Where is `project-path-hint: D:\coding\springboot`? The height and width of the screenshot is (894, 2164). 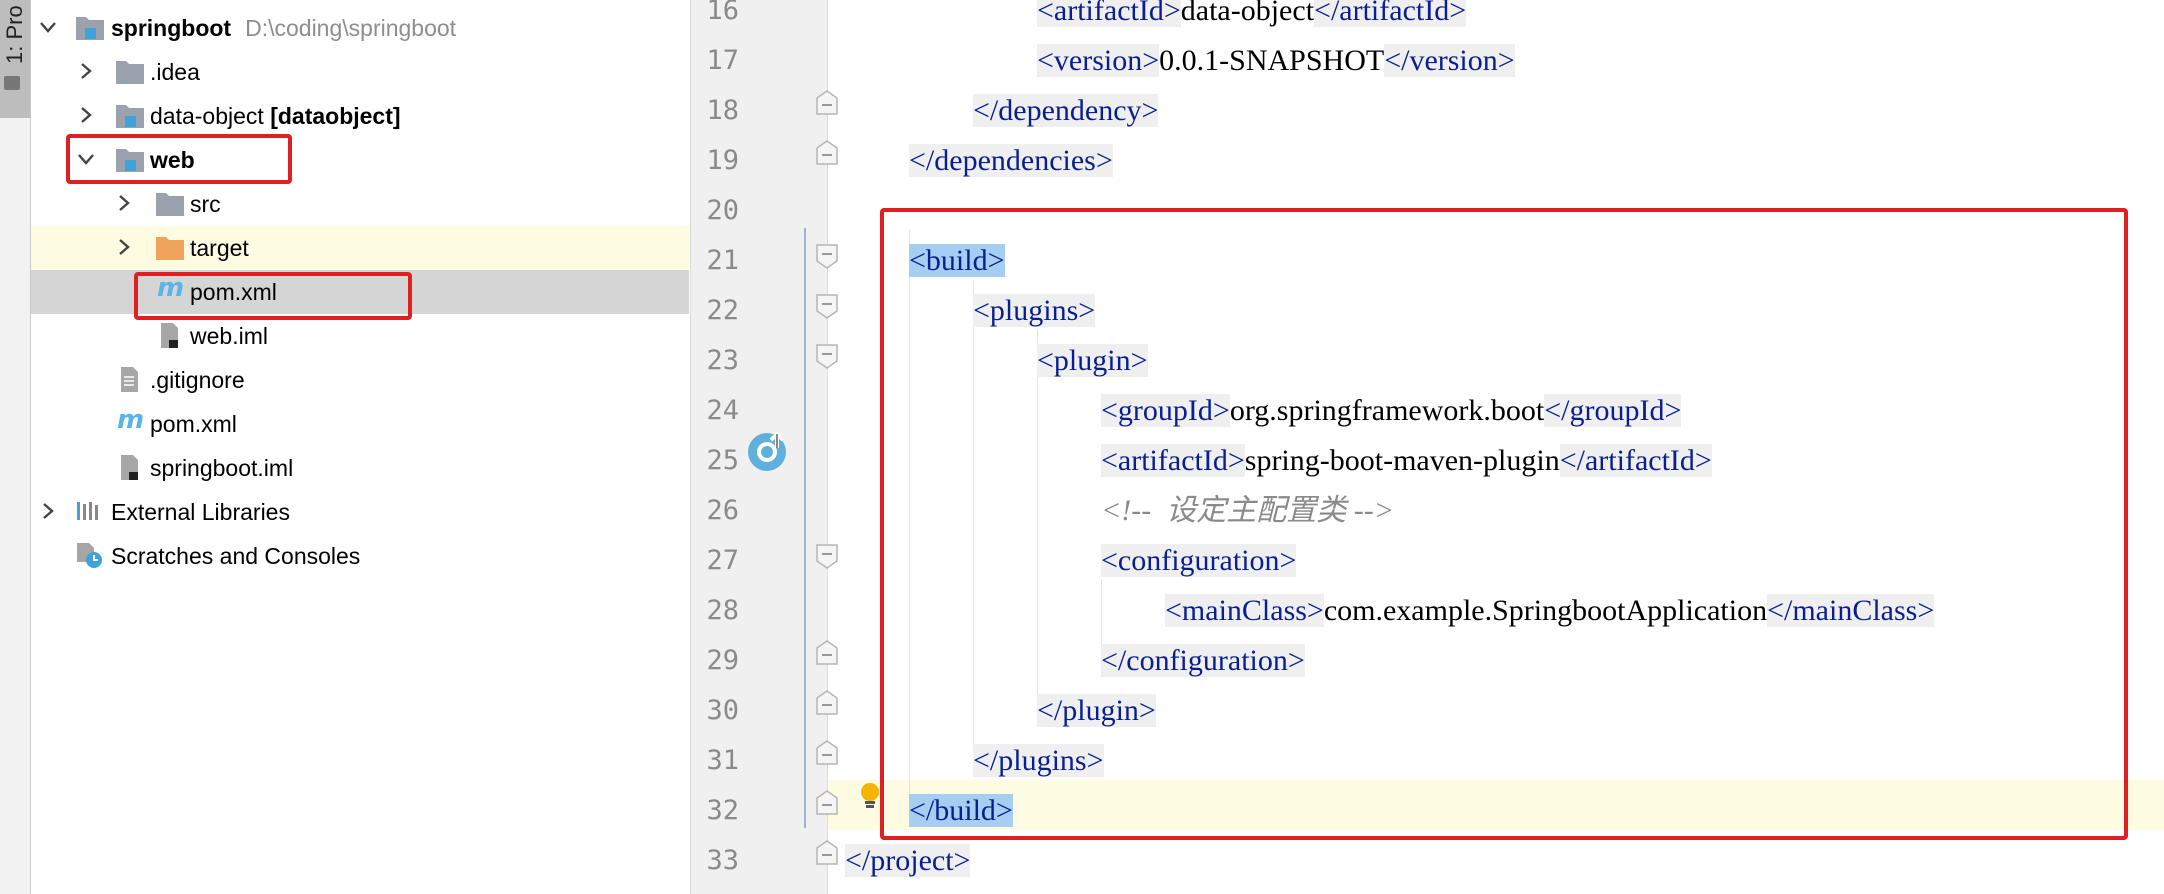
project-path-hint: D:\coding\springboot is located at coordinates (351, 28).